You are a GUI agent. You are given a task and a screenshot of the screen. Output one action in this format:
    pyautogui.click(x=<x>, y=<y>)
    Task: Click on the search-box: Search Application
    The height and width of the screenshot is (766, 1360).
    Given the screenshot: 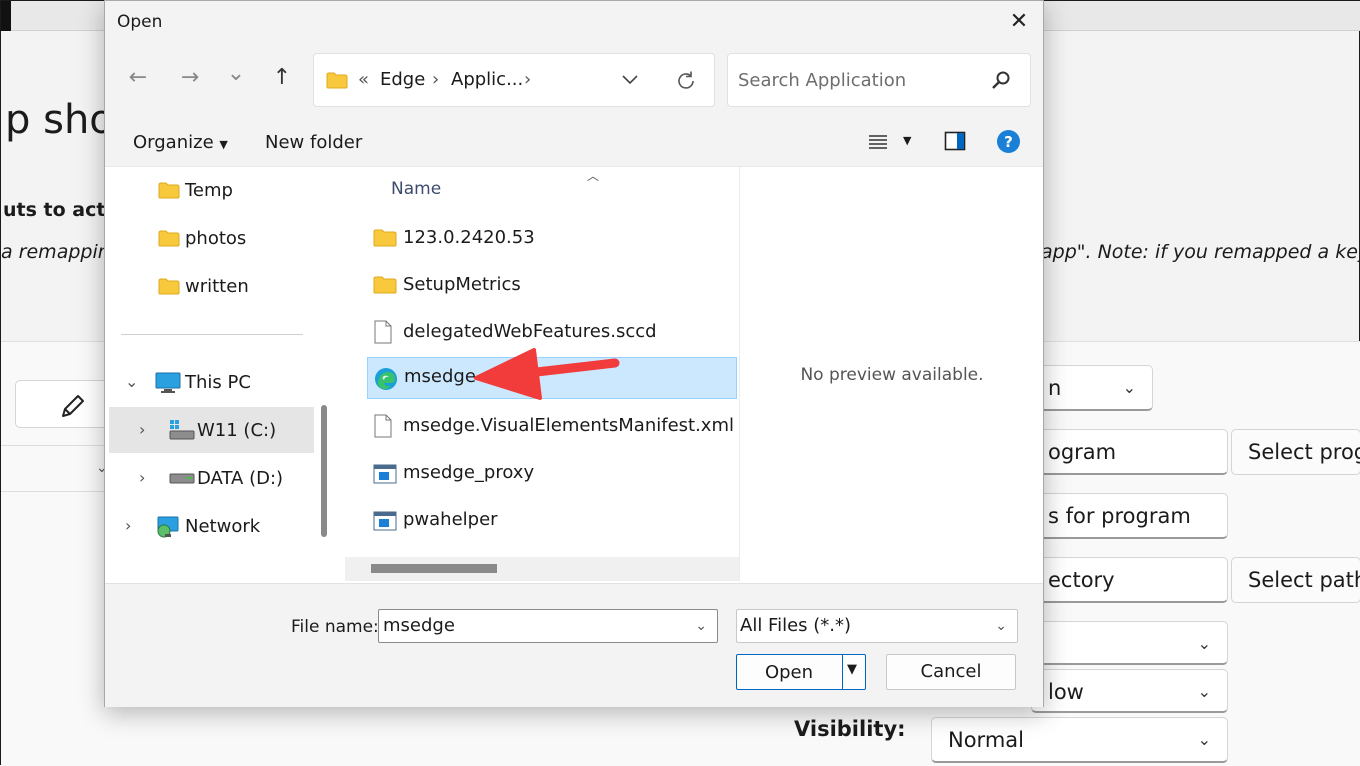 What is the action you would take?
    pyautogui.click(x=879, y=80)
    